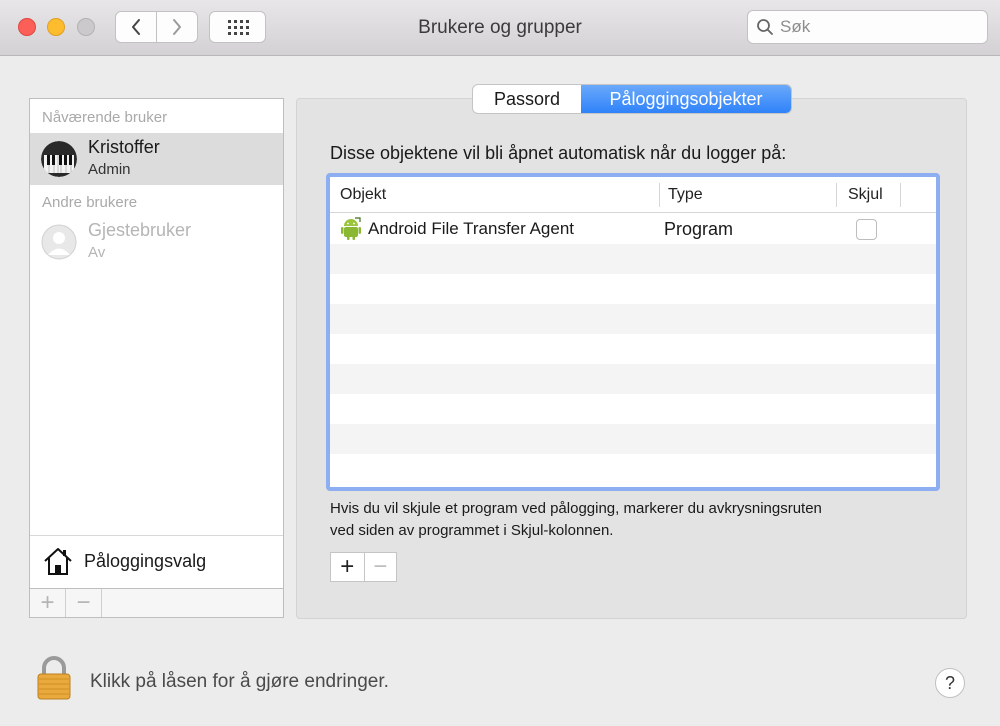  Describe the element at coordinates (239, 681) in the screenshot. I see `lock-hint-text: Klikk på låsen for å gjøre endringer.` at that location.